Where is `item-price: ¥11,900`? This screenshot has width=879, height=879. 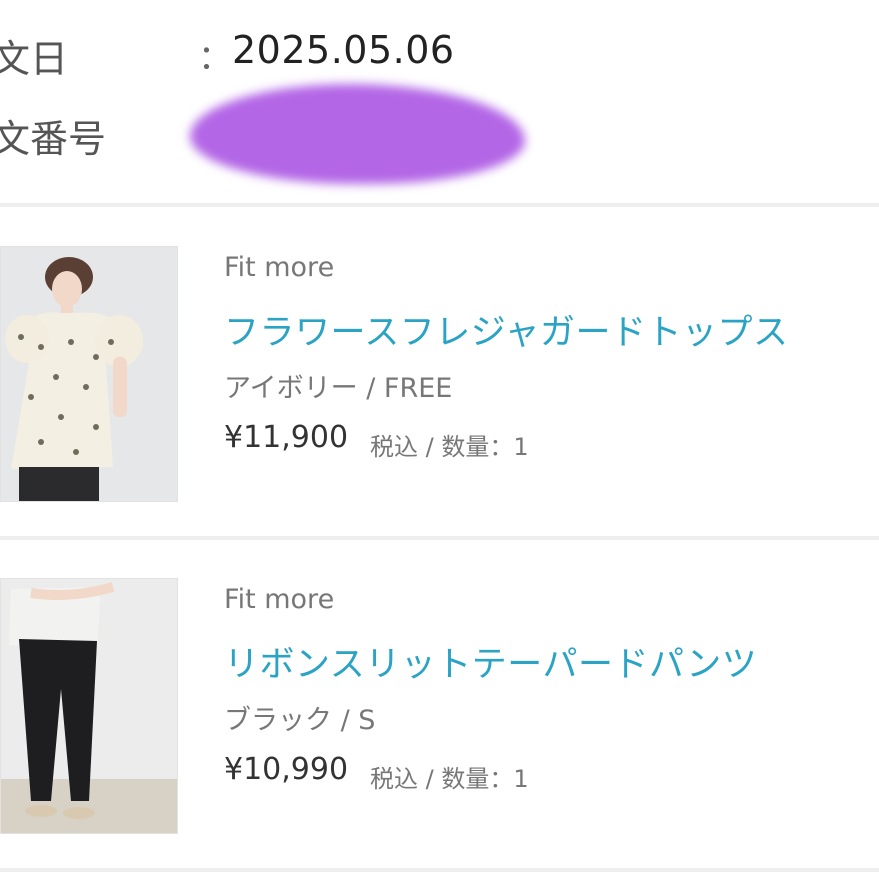 item-price: ¥11,900 is located at coordinates (286, 437).